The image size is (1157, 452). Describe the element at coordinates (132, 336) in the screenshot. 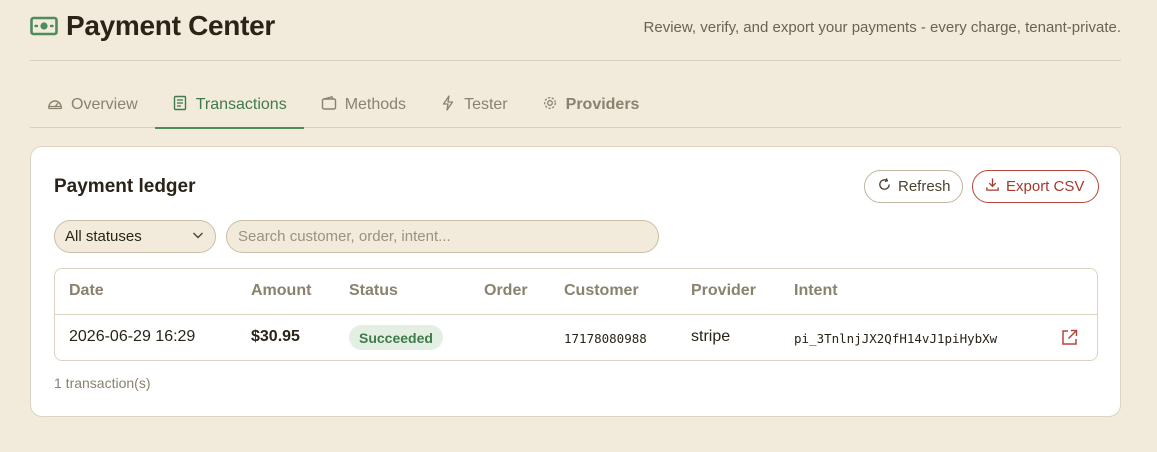

I see `cell-date: 2026-06-29 16:29` at that location.